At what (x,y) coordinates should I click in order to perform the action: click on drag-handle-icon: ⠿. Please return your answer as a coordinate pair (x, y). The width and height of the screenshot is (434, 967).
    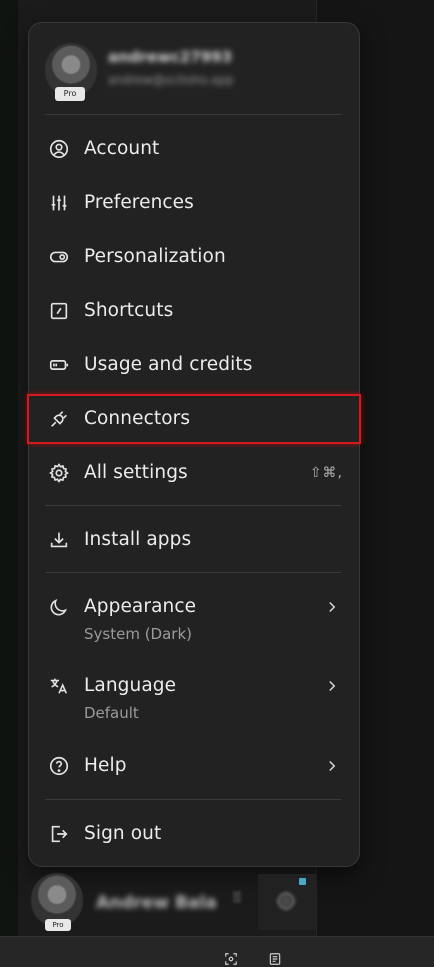
    Looking at the image, I should click on (237, 899).